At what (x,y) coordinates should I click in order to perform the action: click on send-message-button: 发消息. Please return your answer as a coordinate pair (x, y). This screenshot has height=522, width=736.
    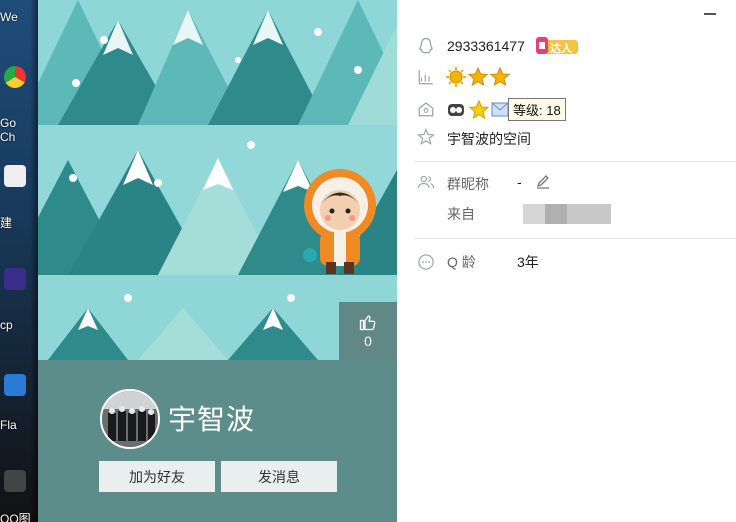
    Looking at the image, I should click on (279, 476).